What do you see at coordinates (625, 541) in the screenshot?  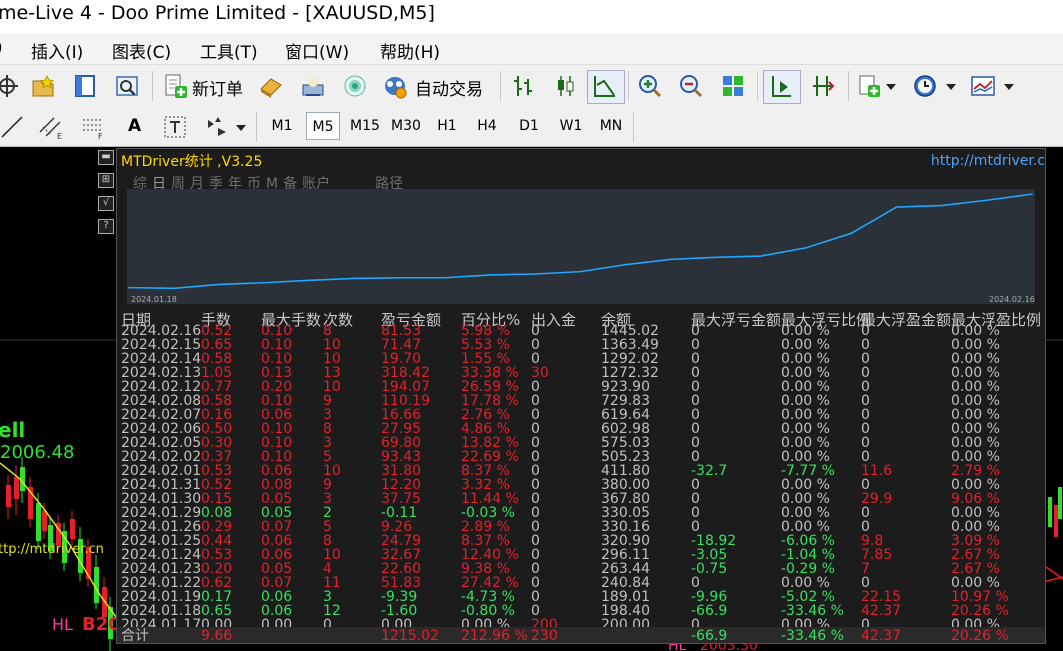 I see `table-cell: 320.90` at bounding box center [625, 541].